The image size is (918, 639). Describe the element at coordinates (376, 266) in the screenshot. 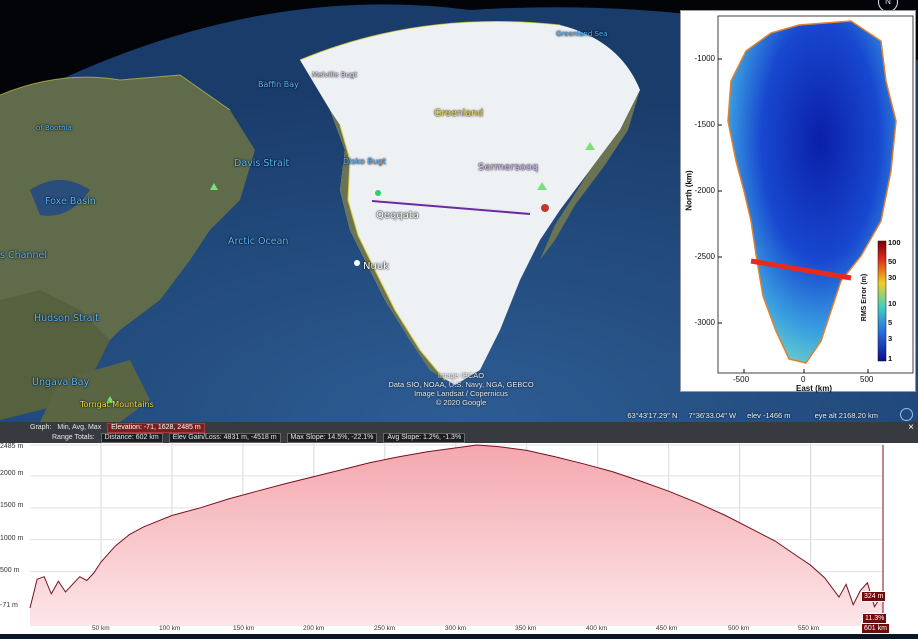

I see `label-nuuk: Nuuk` at that location.